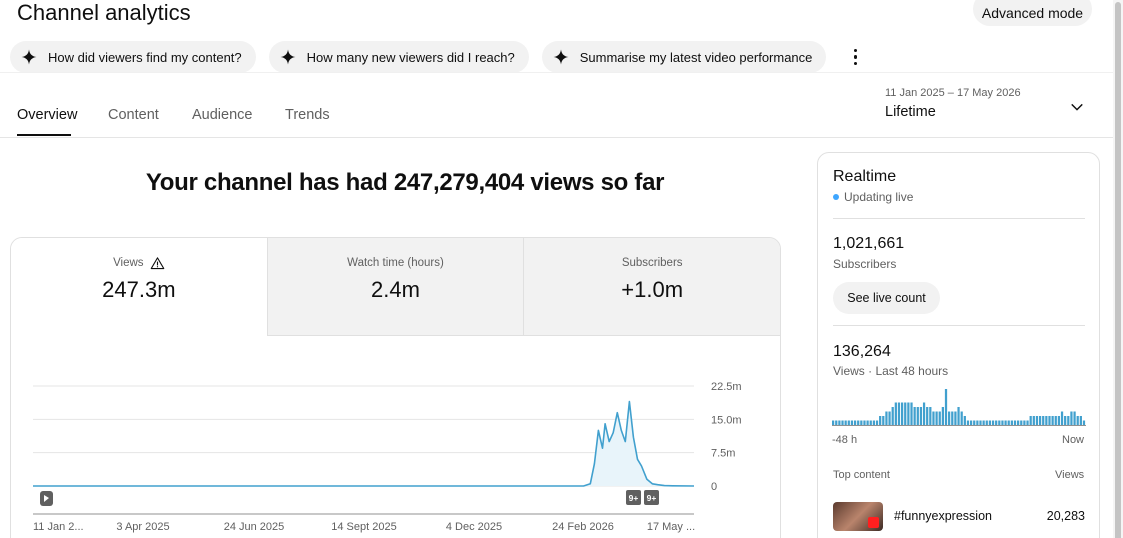 Image resolution: width=1123 pixels, height=538 pixels. What do you see at coordinates (47, 115) in the screenshot?
I see `tab-overview: Overview` at bounding box center [47, 115].